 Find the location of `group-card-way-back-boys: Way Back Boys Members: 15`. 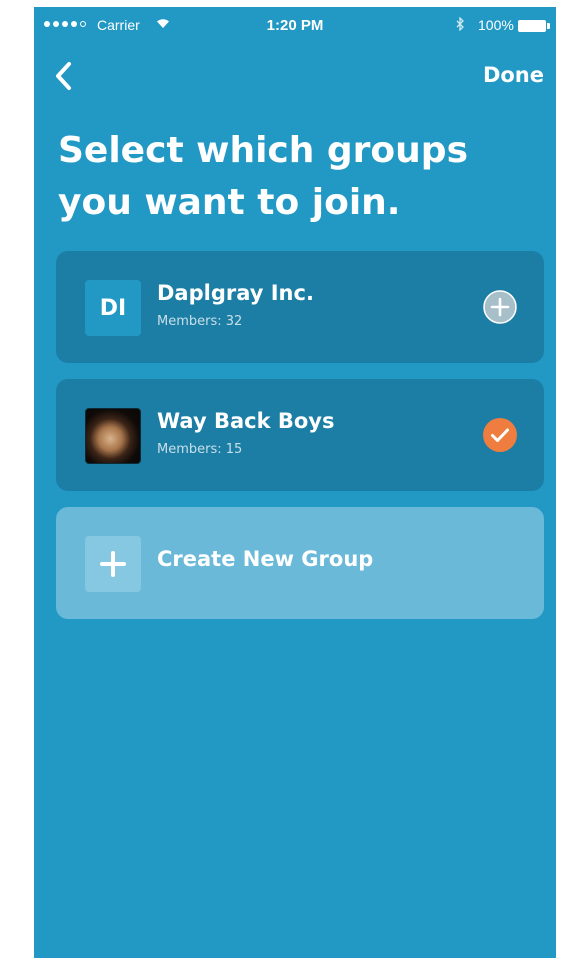

group-card-way-back-boys: Way Back Boys Members: 15 is located at coordinates (300, 435).